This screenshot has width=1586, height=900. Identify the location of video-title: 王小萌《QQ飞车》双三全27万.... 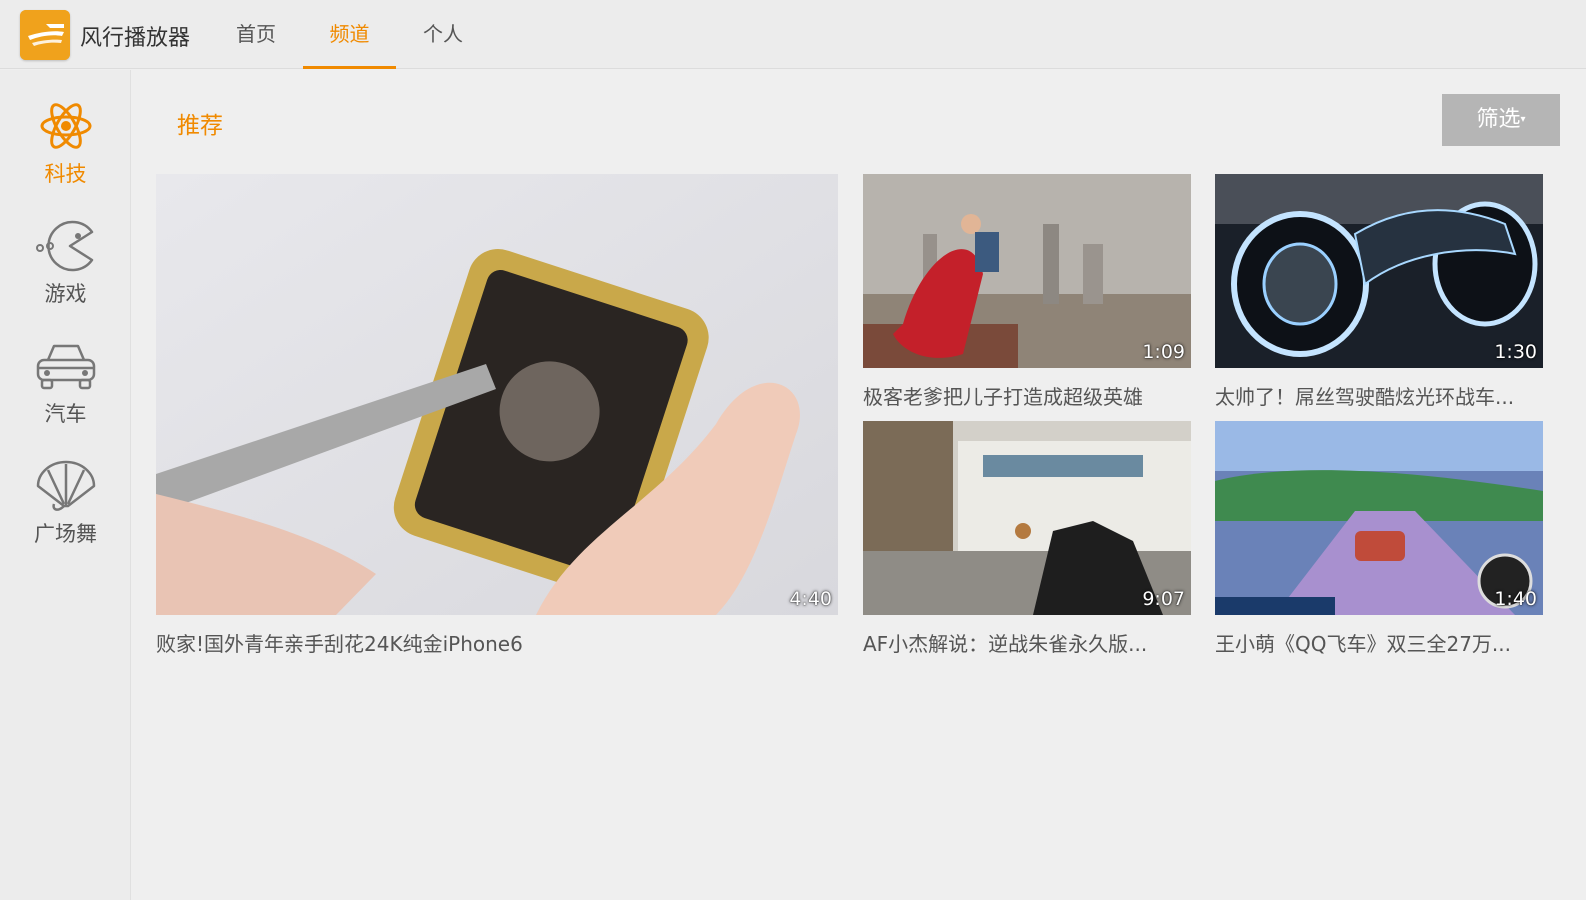
(1379, 642).